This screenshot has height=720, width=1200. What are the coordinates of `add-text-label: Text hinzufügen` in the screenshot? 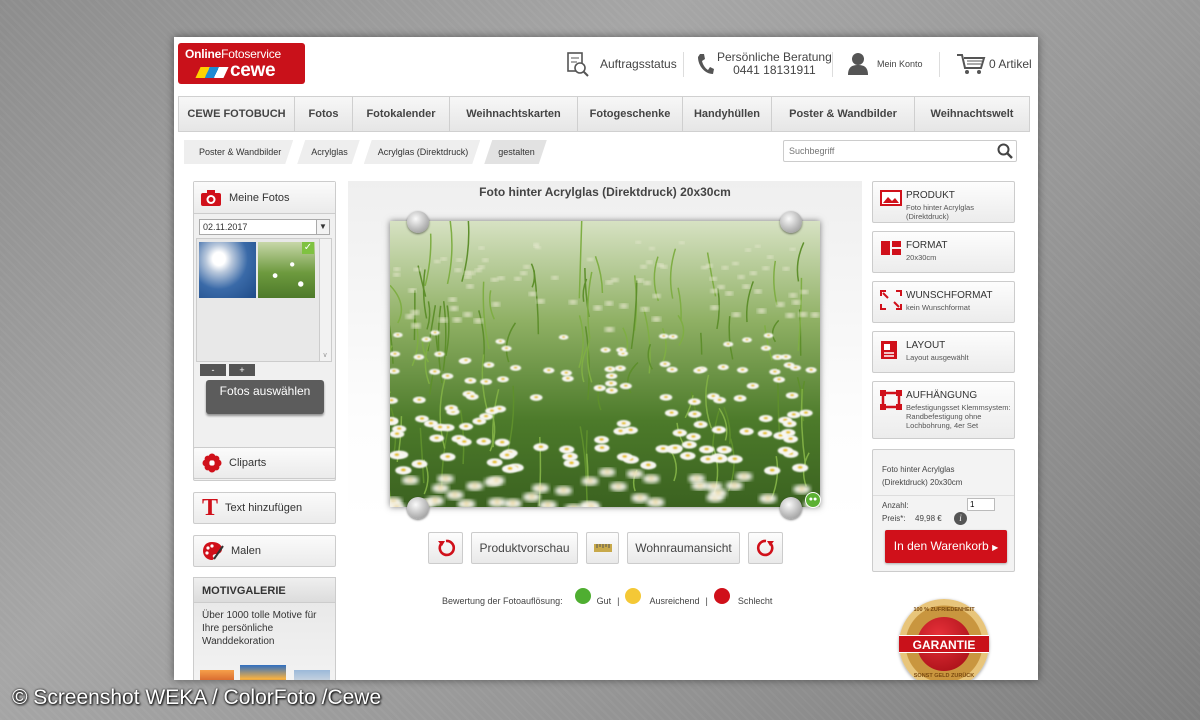 It's located at (264, 508).